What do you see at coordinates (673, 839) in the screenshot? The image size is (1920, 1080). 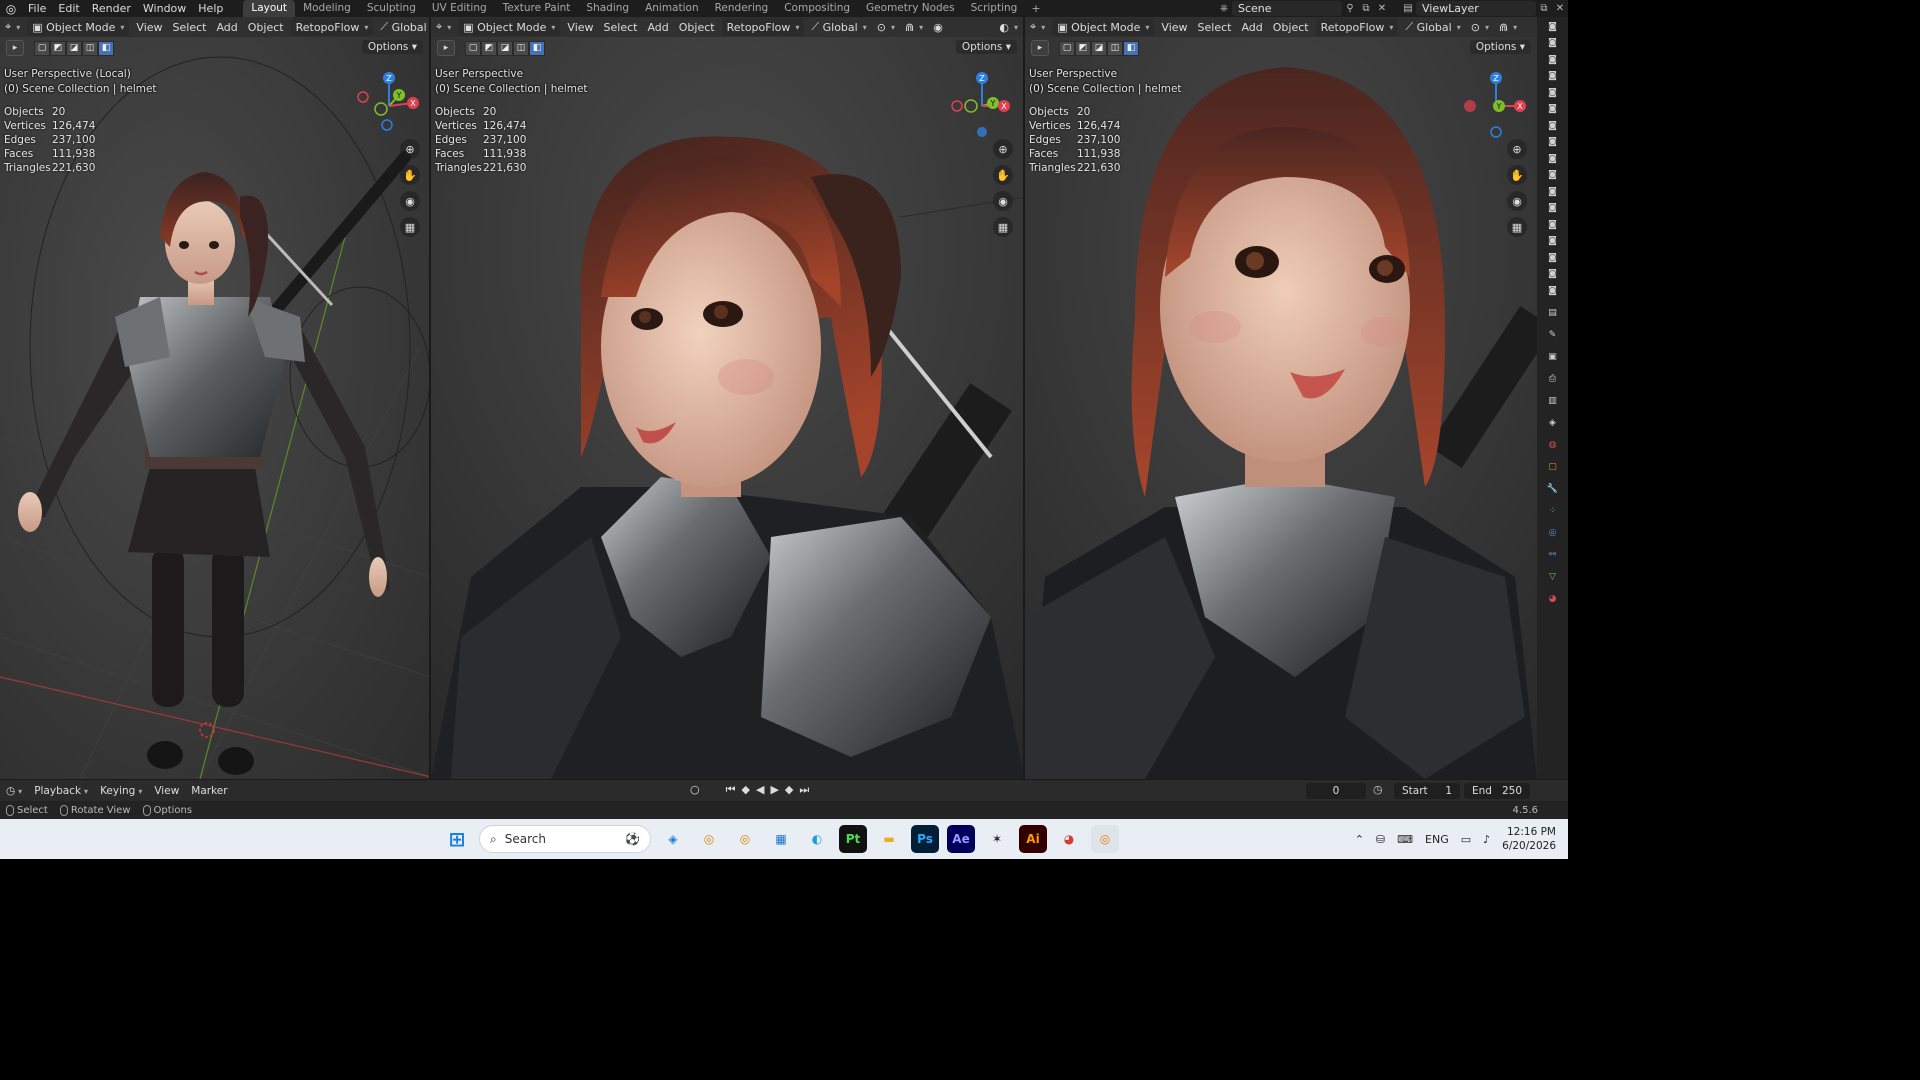 I see `copilot-icon: ◈` at bounding box center [673, 839].